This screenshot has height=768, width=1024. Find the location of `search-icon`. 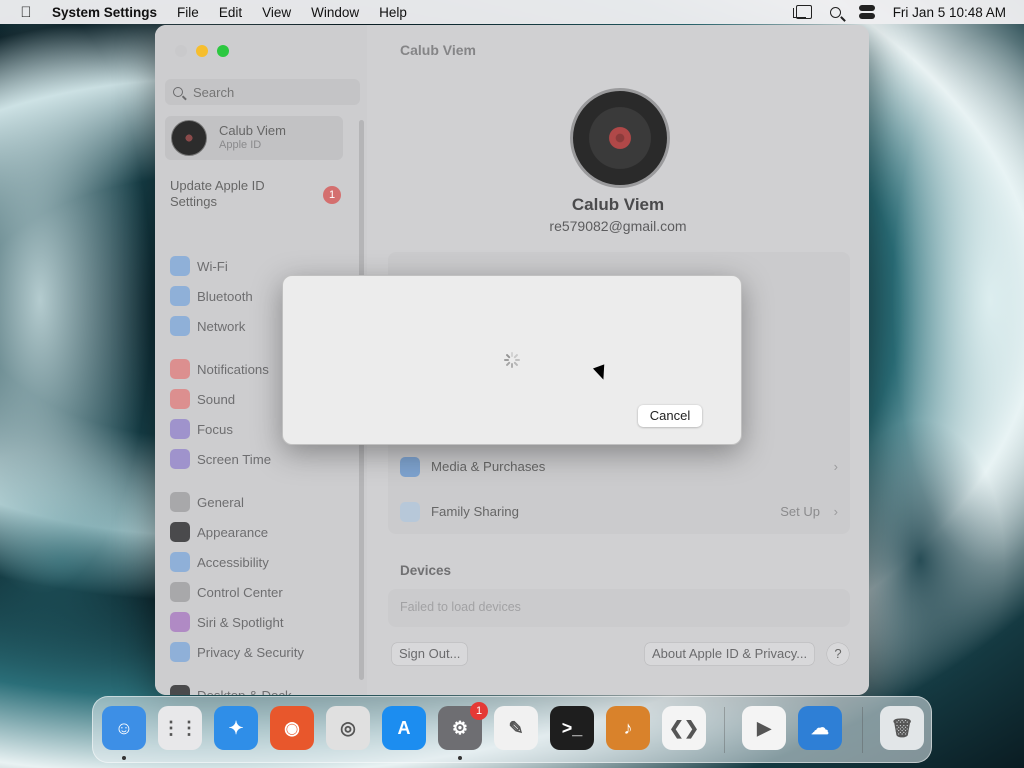

search-icon is located at coordinates (178, 92).